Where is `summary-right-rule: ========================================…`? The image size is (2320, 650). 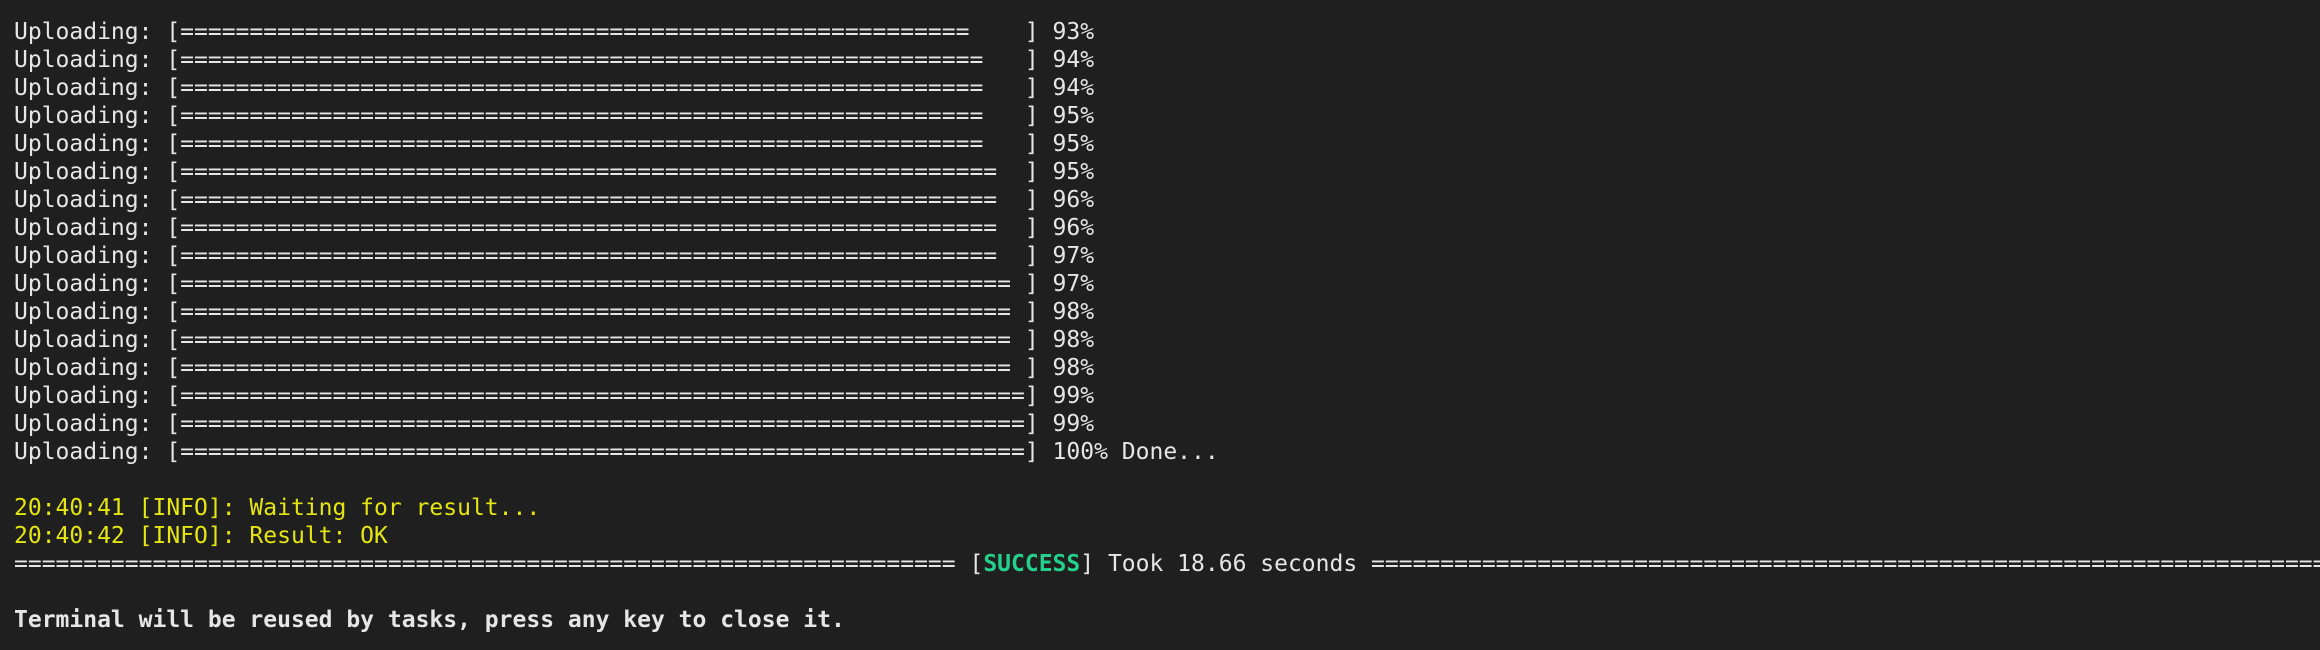
summary-right-rule: ========================================… is located at coordinates (1845, 564).